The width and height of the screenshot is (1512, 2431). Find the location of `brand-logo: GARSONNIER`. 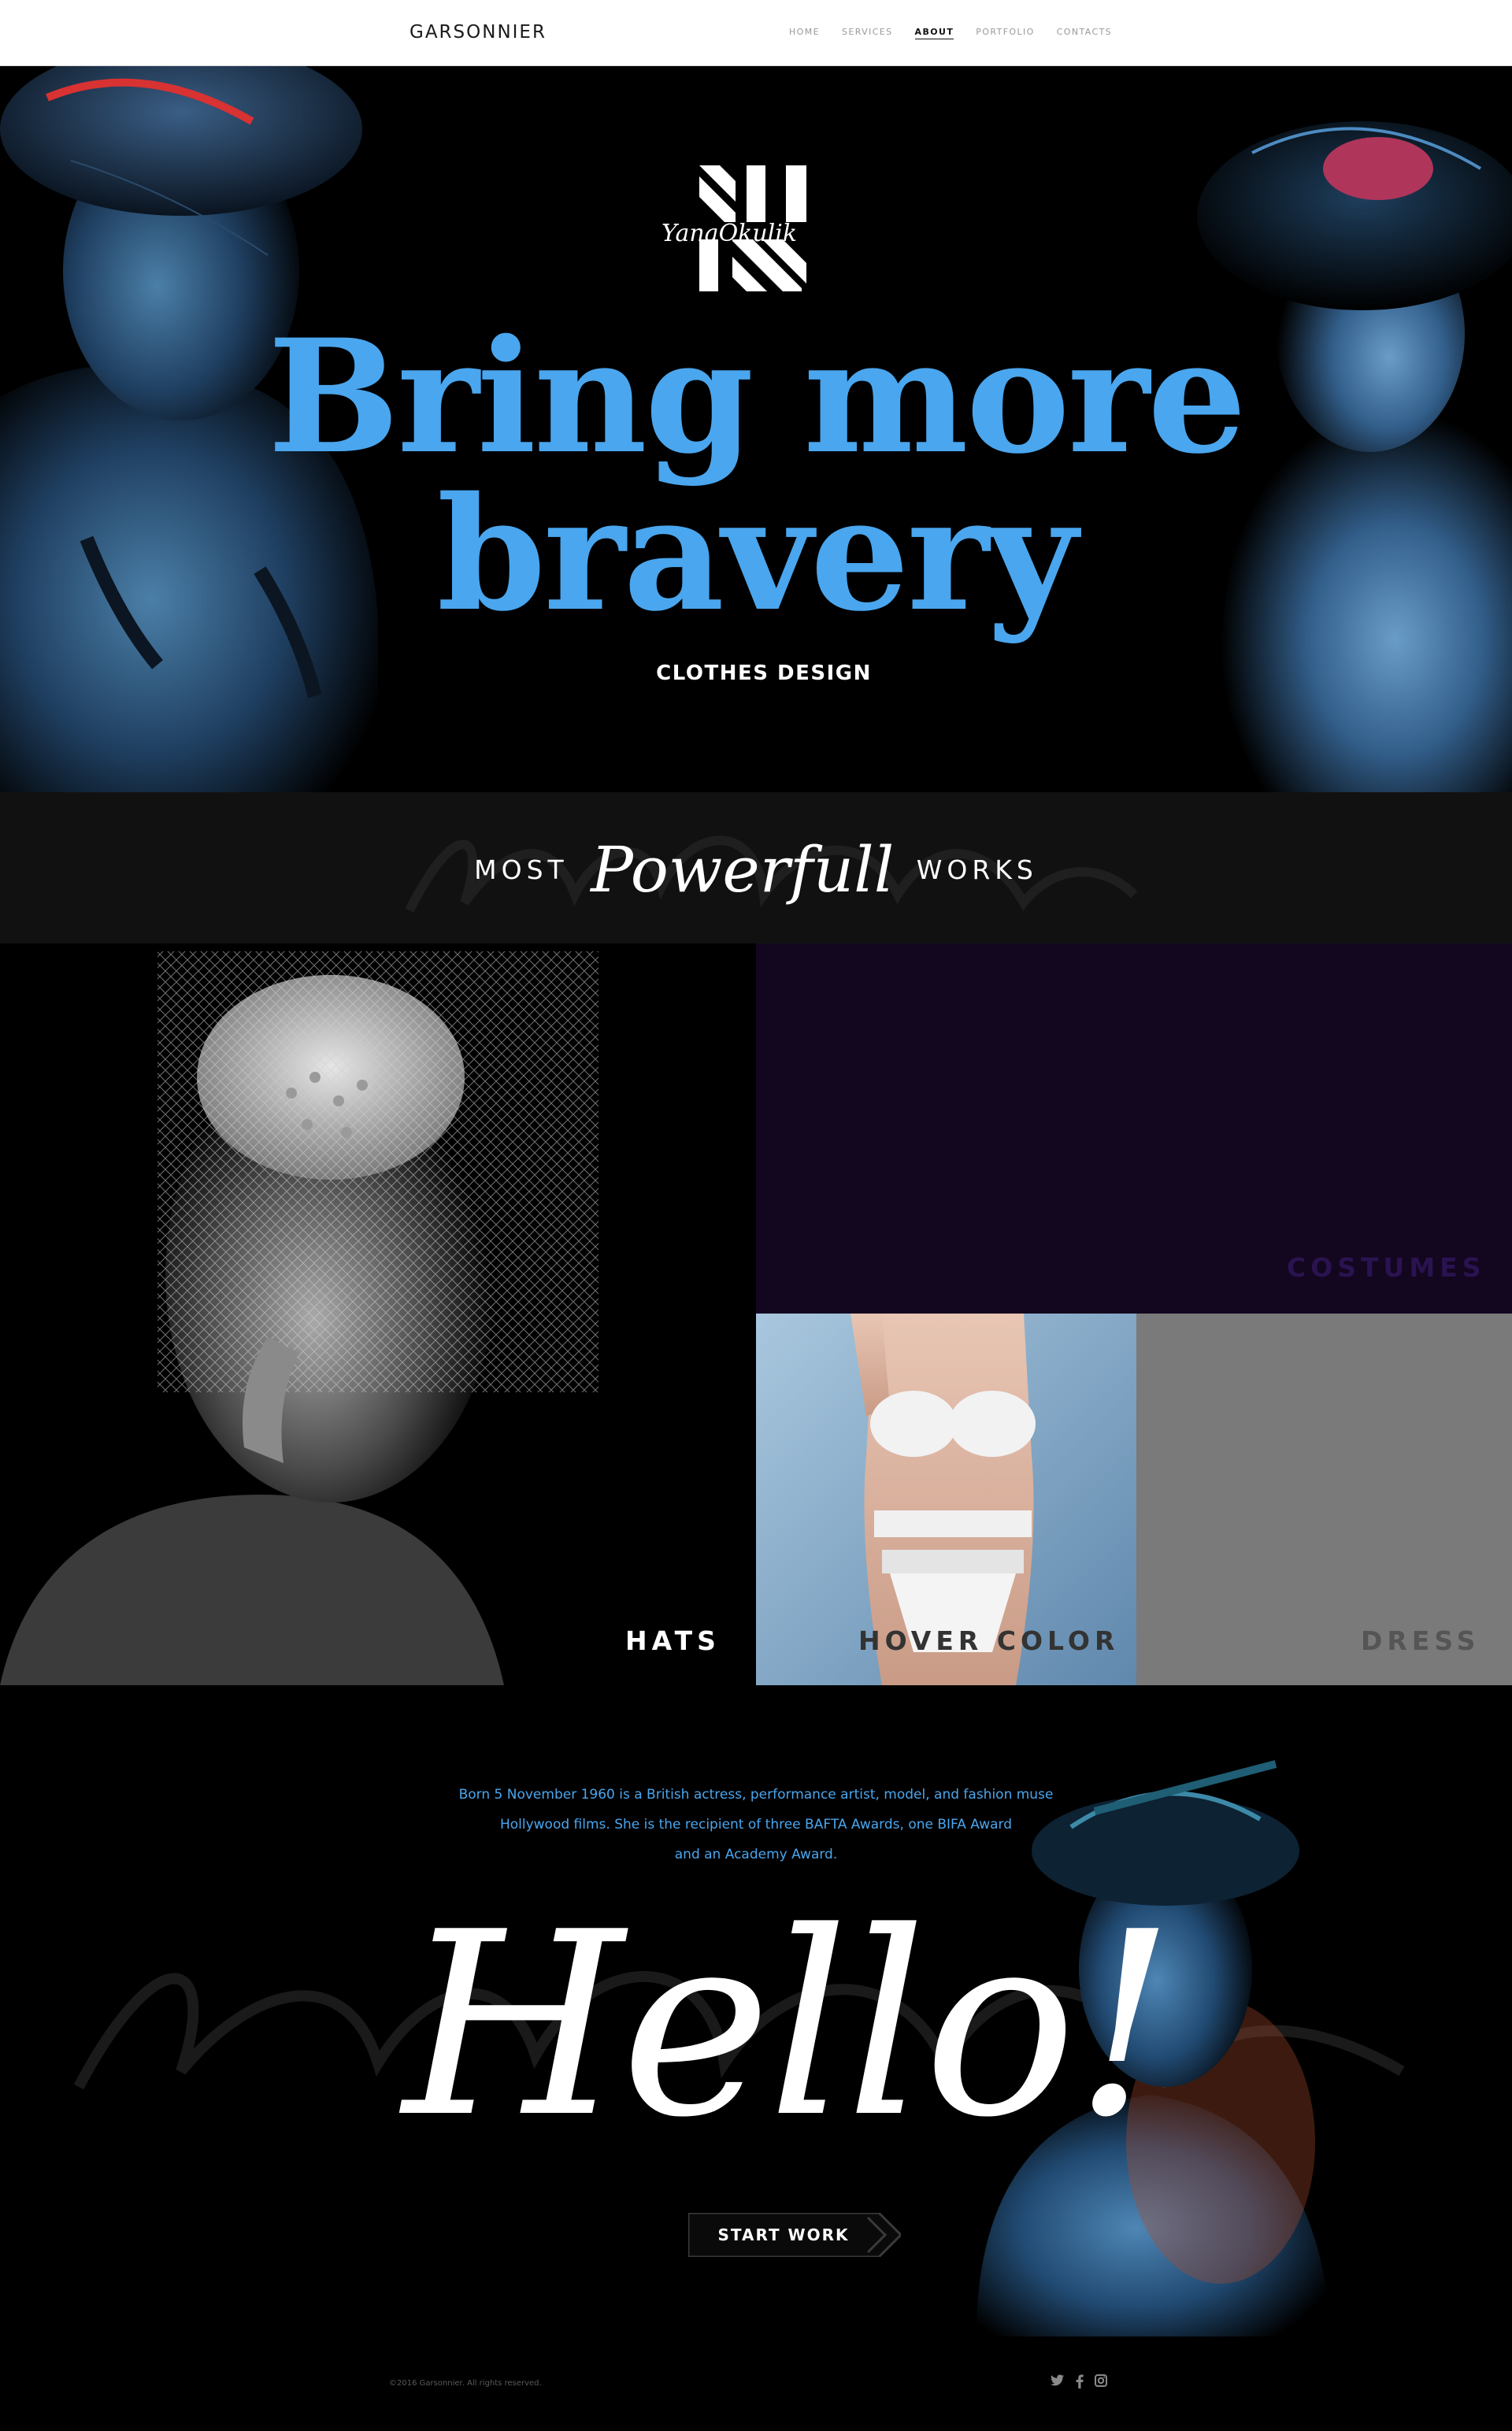

brand-logo: GARSONNIER is located at coordinates (478, 32).